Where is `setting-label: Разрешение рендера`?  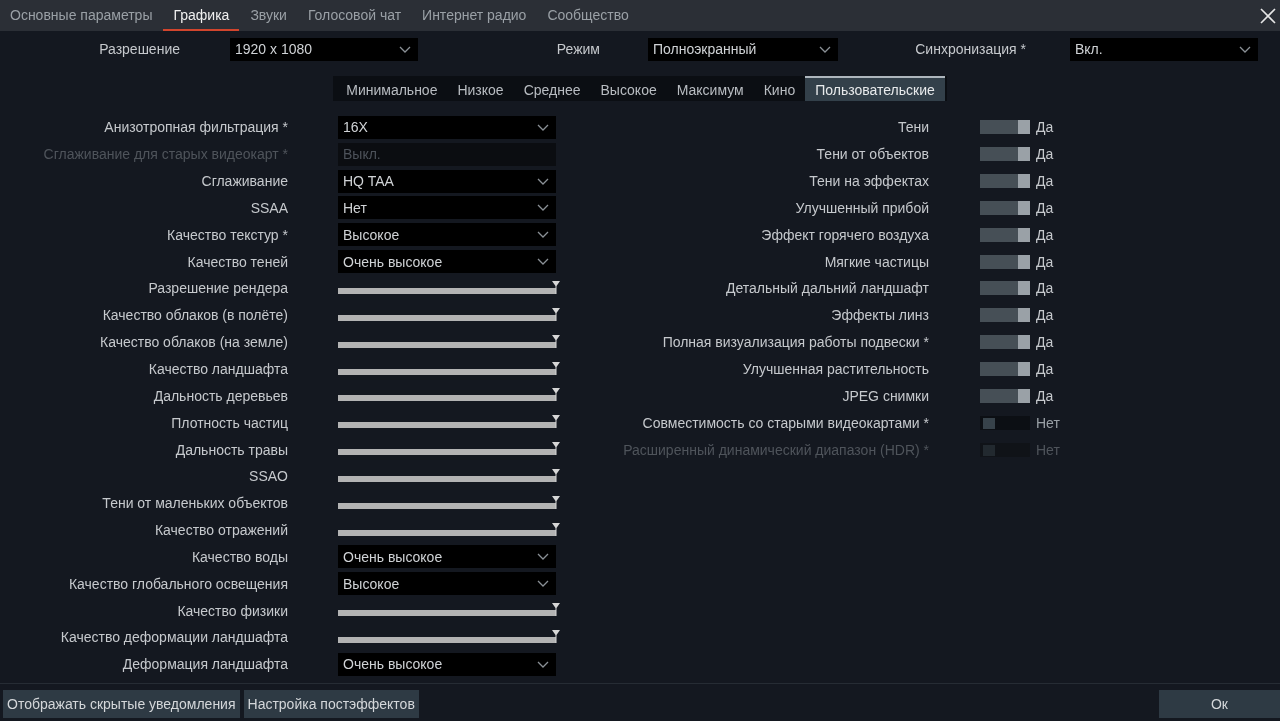 setting-label: Разрешение рендера is located at coordinates (217, 288).